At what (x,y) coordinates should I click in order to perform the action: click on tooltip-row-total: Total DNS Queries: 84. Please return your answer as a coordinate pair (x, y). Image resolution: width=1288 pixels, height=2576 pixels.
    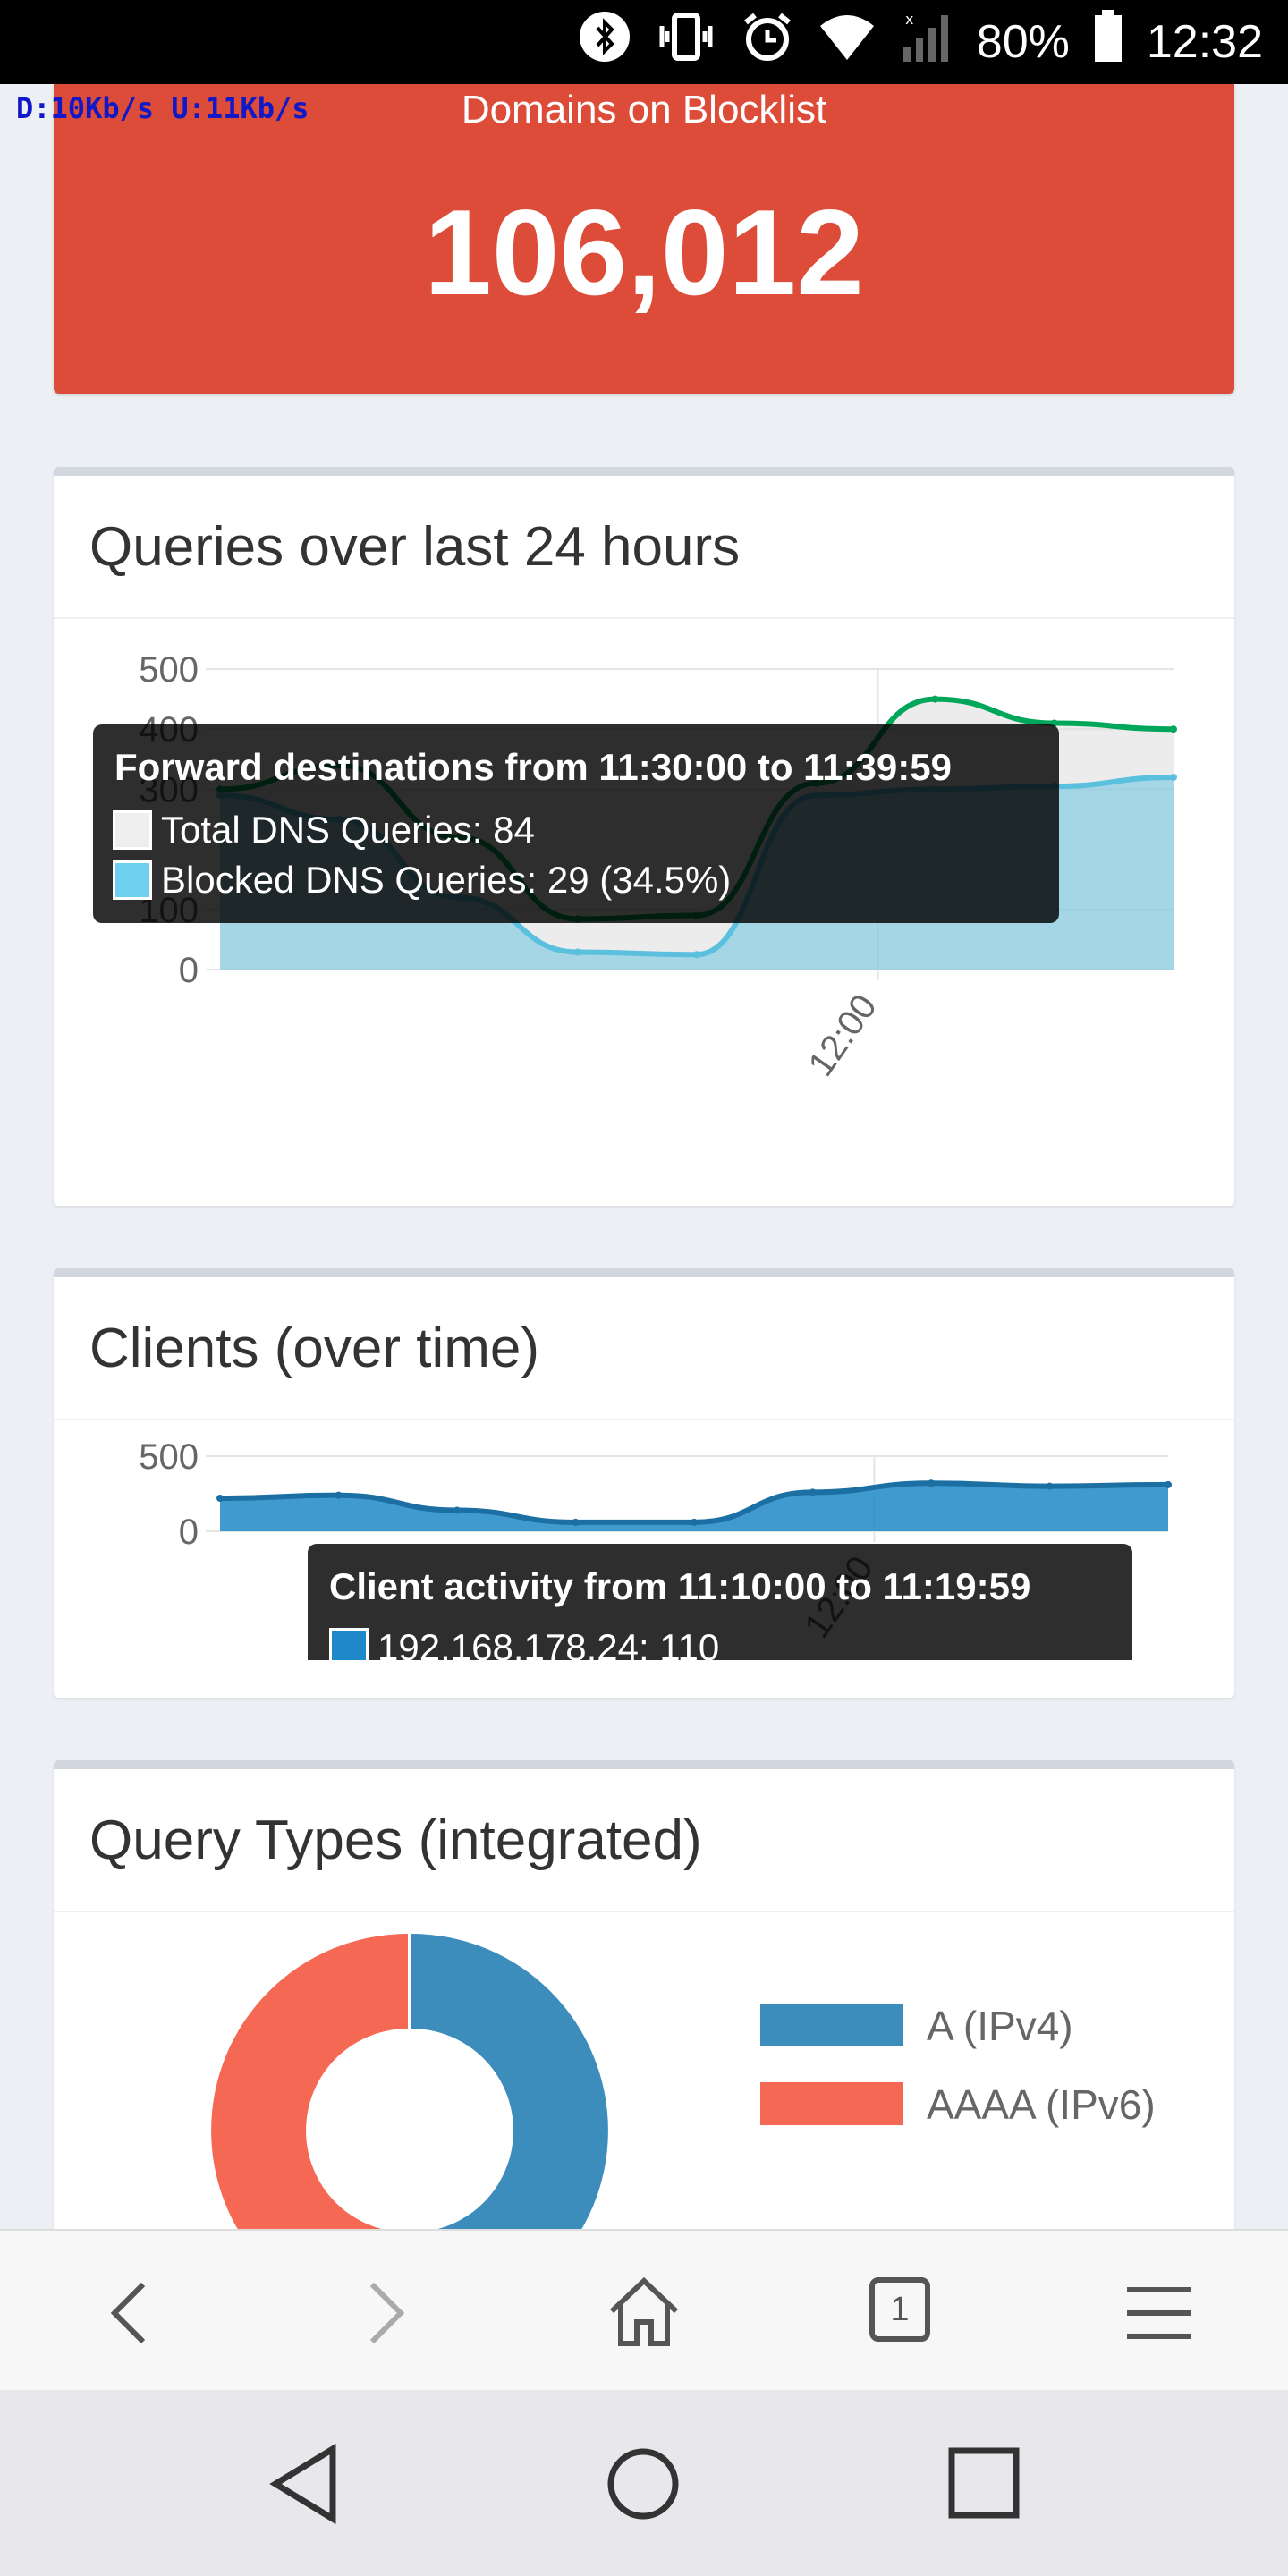
    Looking at the image, I should click on (324, 830).